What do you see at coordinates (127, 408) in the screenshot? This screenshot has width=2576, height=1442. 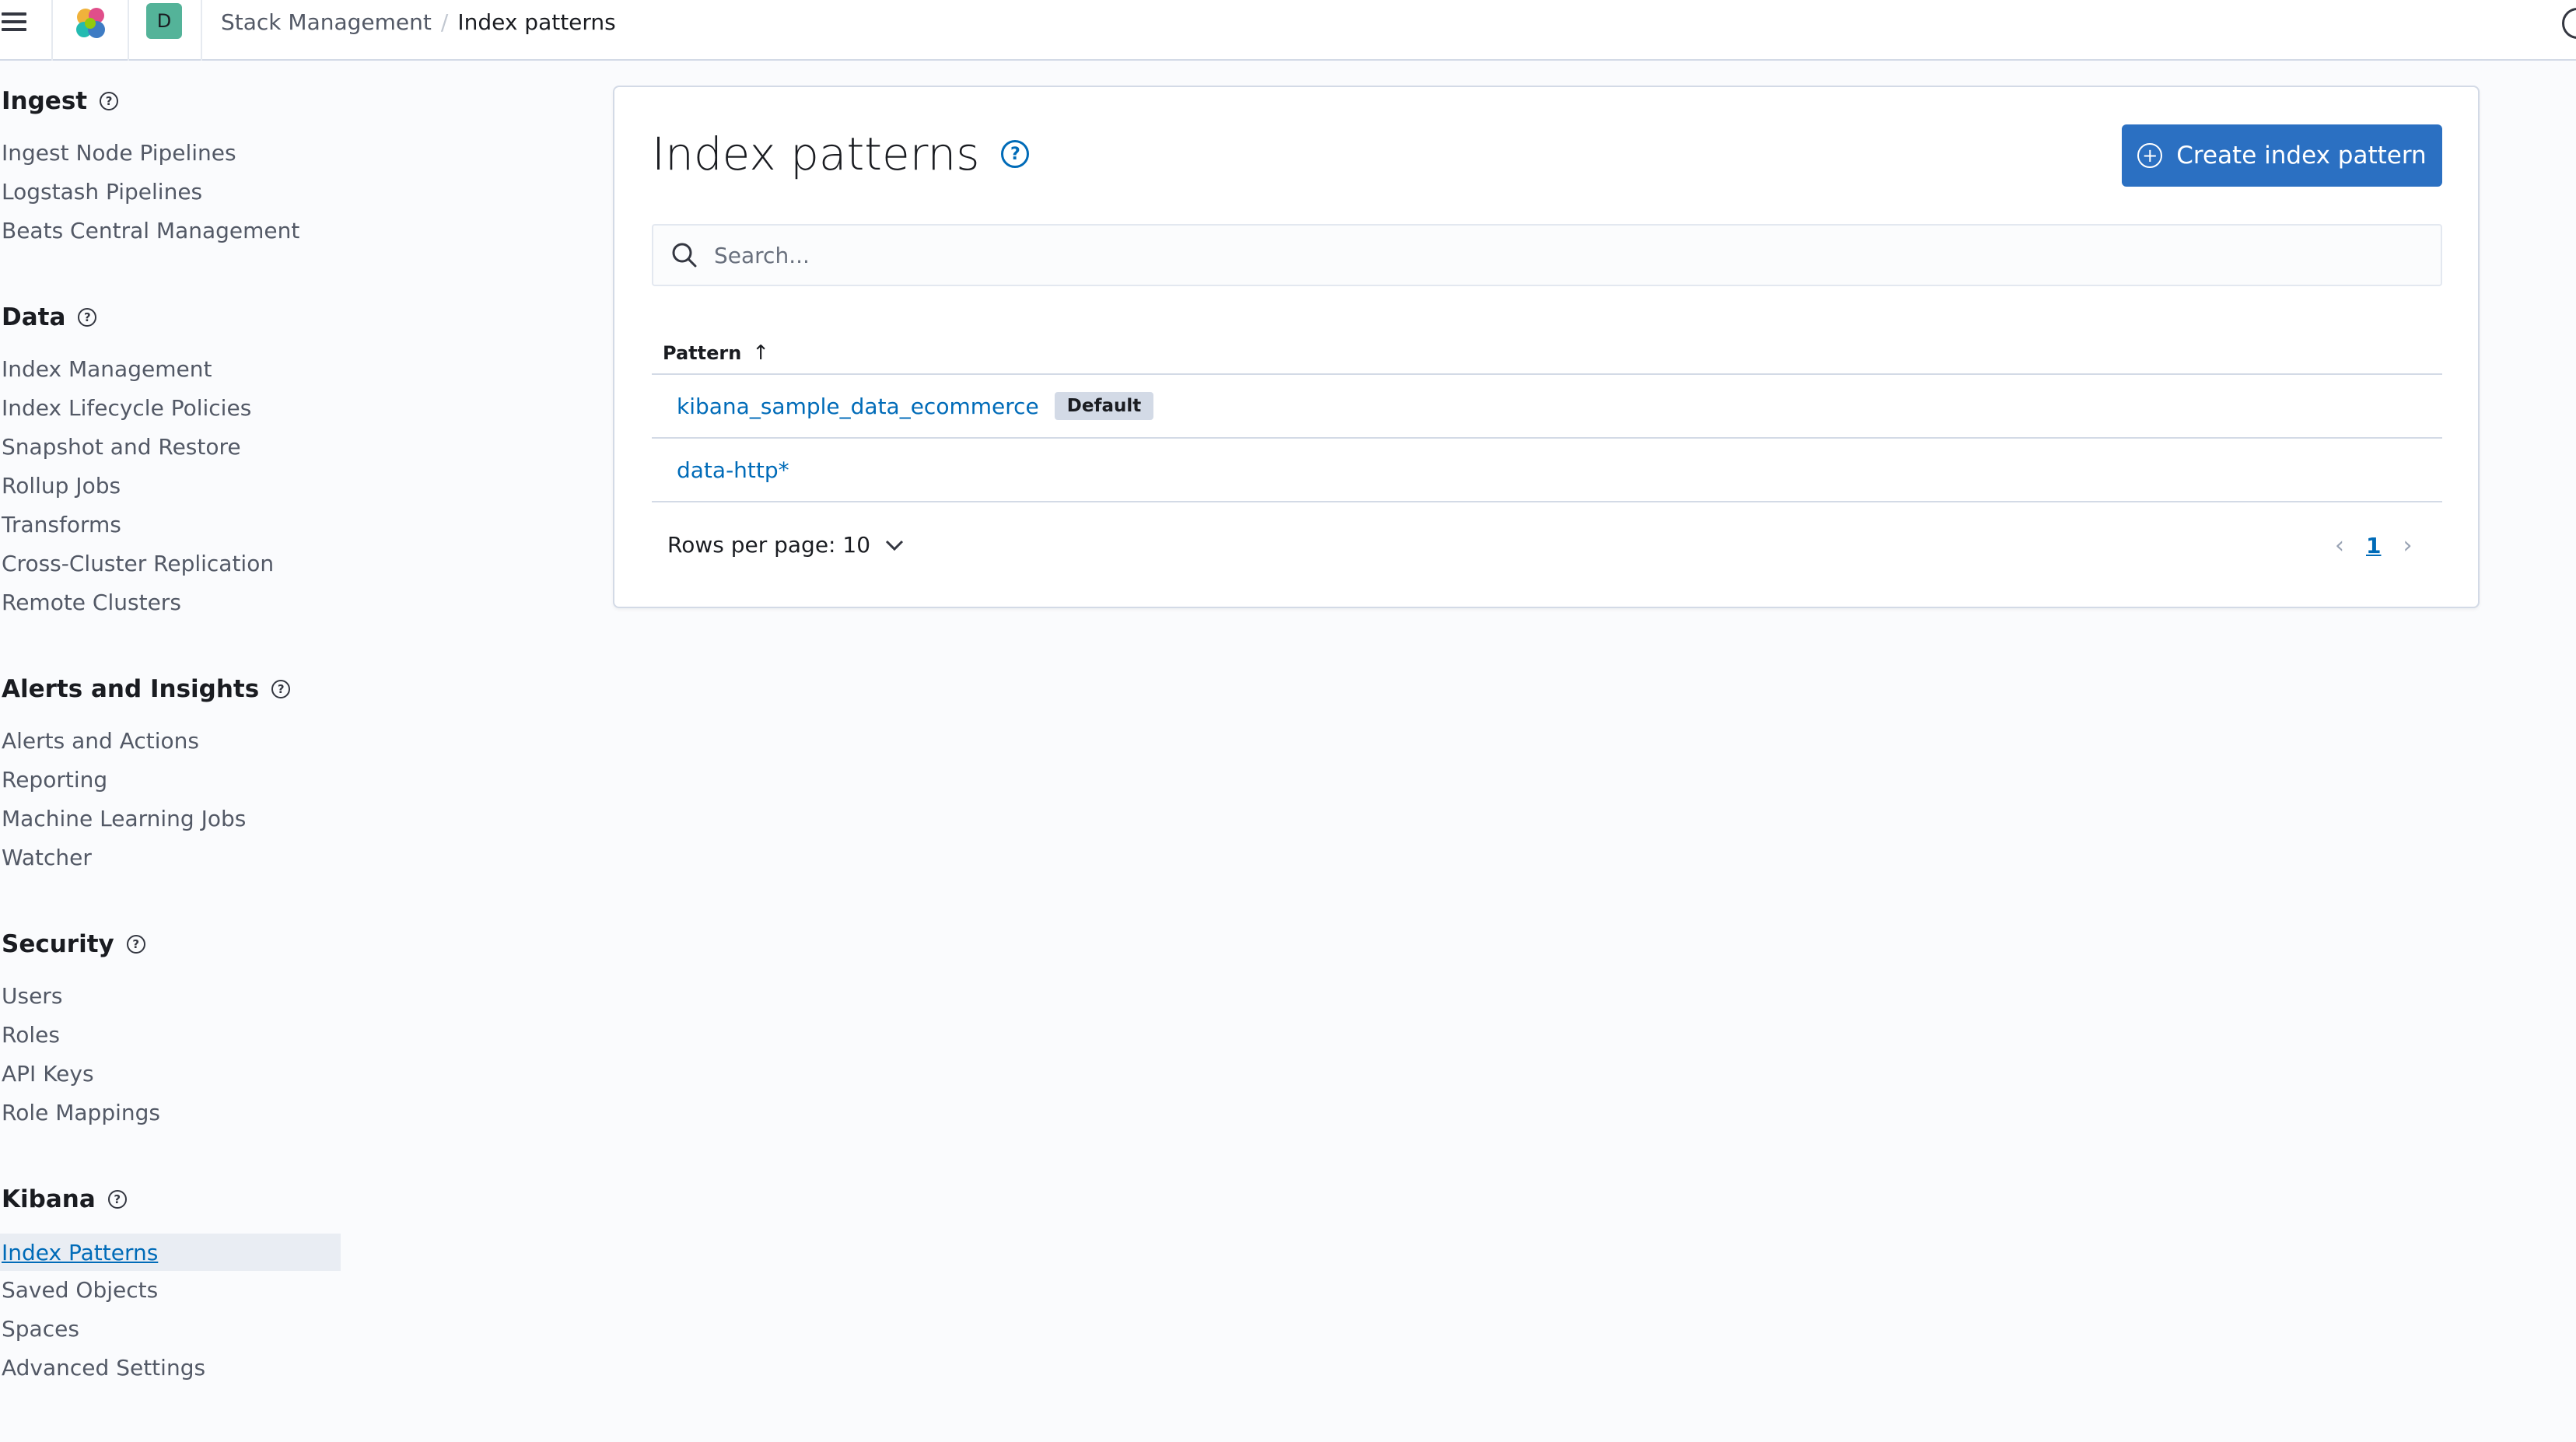 I see `sidebar-item-index-lifecycle-policies: Index Lifecycle Policies` at bounding box center [127, 408].